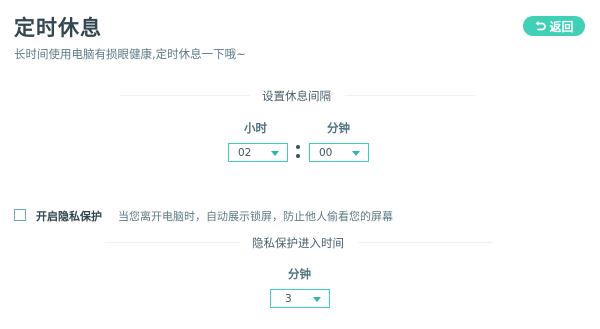 The width and height of the screenshot is (600, 329). Describe the element at coordinates (296, 96) in the screenshot. I see `interval-section-title: 设置休息间隔` at that location.